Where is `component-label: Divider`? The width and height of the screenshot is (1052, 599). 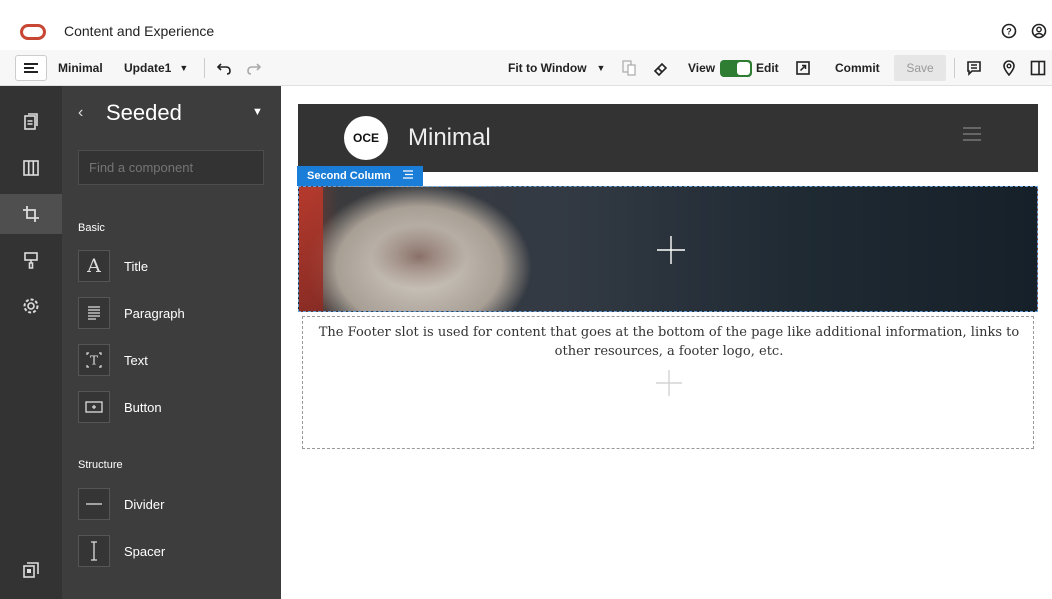 component-label: Divider is located at coordinates (144, 504).